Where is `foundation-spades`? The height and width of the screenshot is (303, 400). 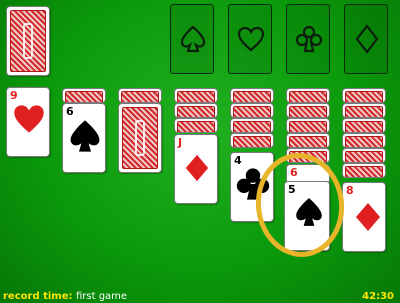
foundation-spades is located at coordinates (192, 39).